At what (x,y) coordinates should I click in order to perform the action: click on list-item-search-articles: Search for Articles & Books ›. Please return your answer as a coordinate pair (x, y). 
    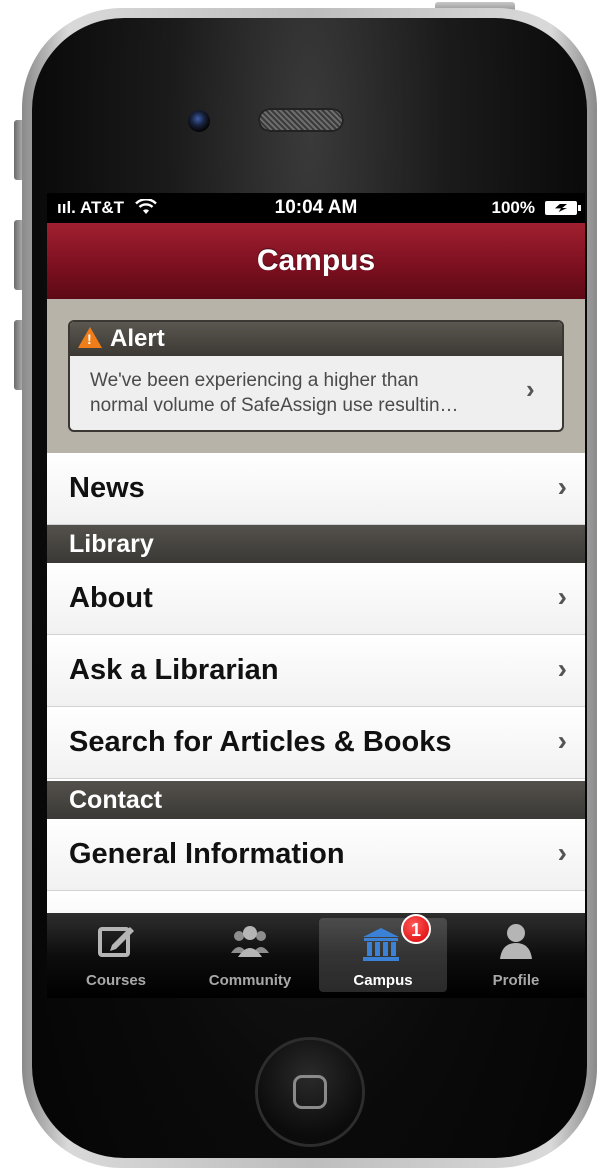
    Looking at the image, I should click on (316, 743).